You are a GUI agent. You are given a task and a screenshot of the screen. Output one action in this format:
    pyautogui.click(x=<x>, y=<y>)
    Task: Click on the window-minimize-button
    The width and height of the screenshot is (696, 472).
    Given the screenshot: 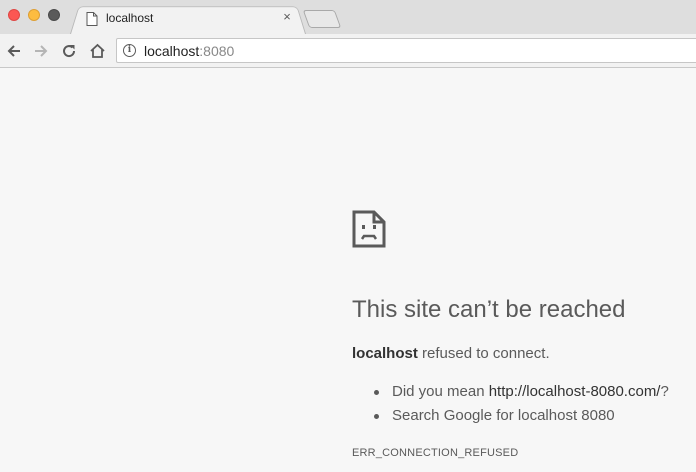 What is the action you would take?
    pyautogui.click(x=34, y=15)
    